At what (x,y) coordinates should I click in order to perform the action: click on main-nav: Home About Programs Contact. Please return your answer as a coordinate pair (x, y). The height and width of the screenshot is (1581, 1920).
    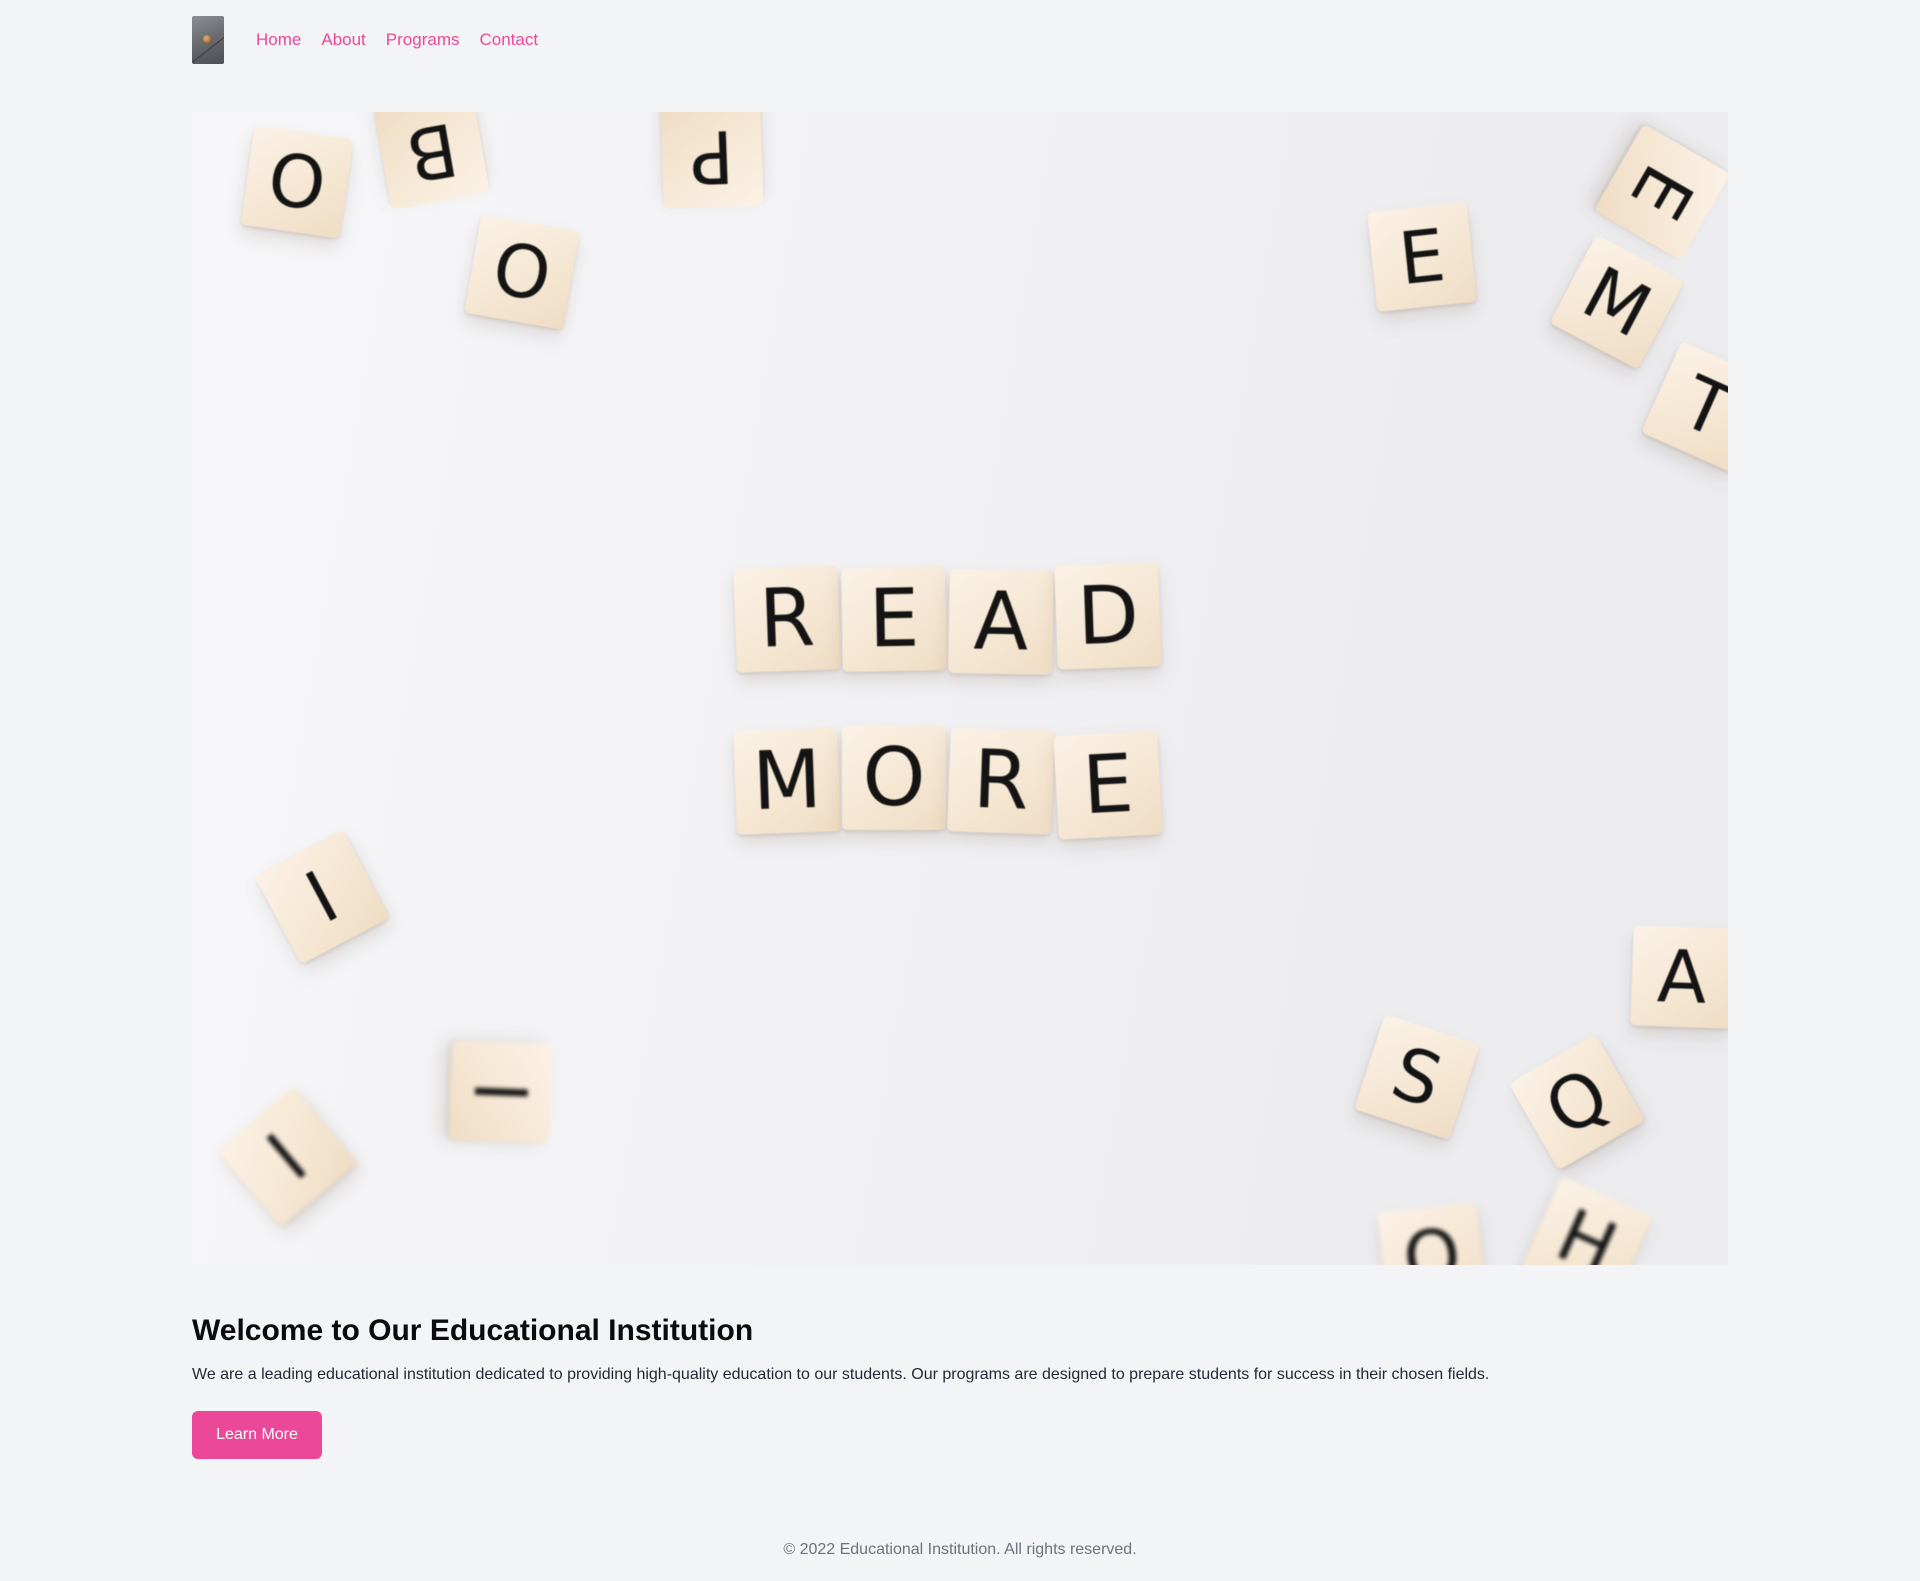
    Looking at the image, I should click on (397, 40).